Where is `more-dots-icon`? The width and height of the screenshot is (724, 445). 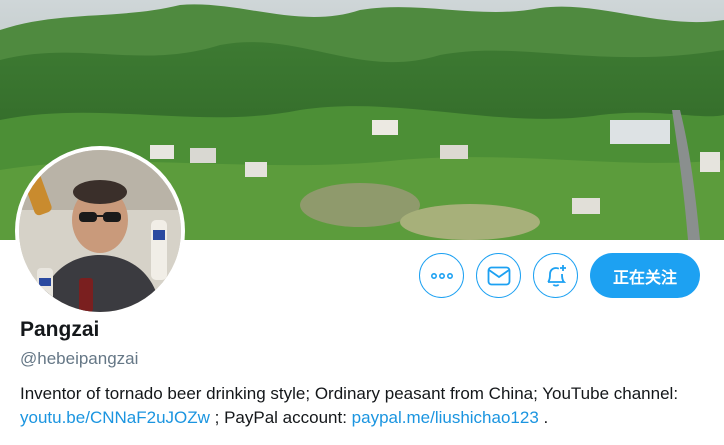
more-dots-icon is located at coordinates (441, 275).